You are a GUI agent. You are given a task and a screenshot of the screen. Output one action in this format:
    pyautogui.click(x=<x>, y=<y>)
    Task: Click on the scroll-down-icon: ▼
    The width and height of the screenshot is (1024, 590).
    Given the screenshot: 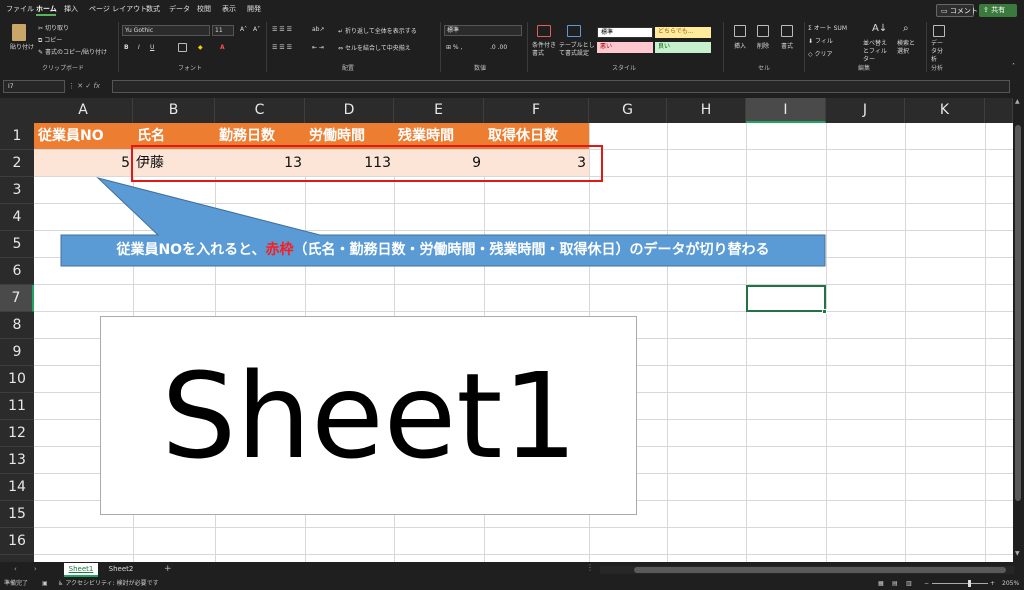 What is the action you would take?
    pyautogui.click(x=1017, y=553)
    